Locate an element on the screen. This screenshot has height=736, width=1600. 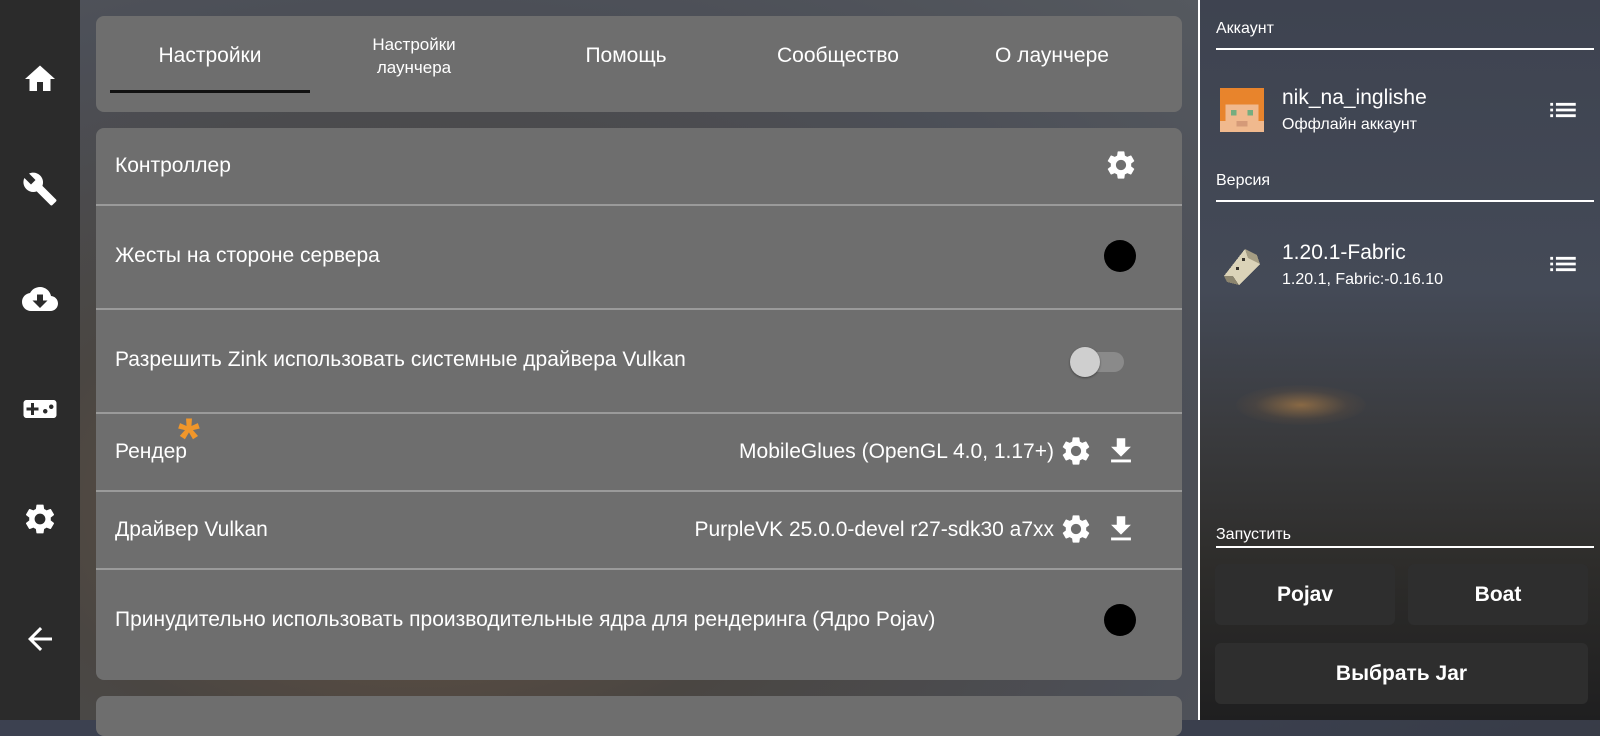
tab-settings: Настройки is located at coordinates (210, 56).